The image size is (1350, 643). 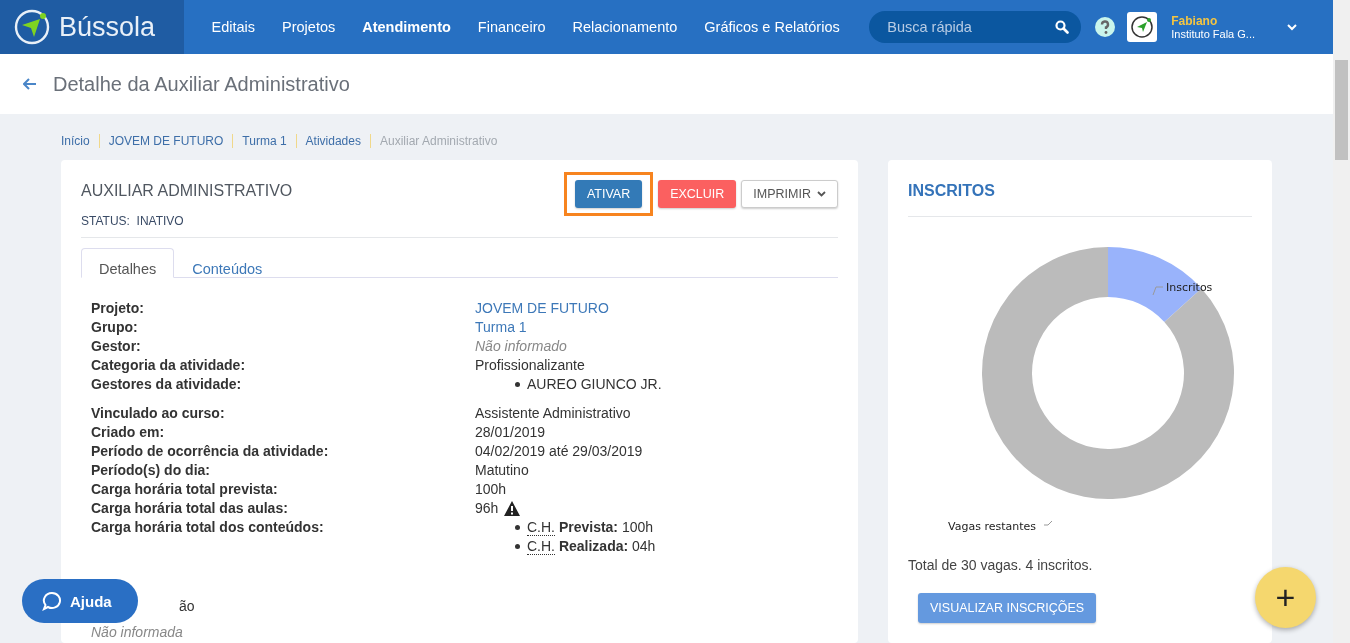 What do you see at coordinates (1105, 27) in the screenshot?
I see `help-icon` at bounding box center [1105, 27].